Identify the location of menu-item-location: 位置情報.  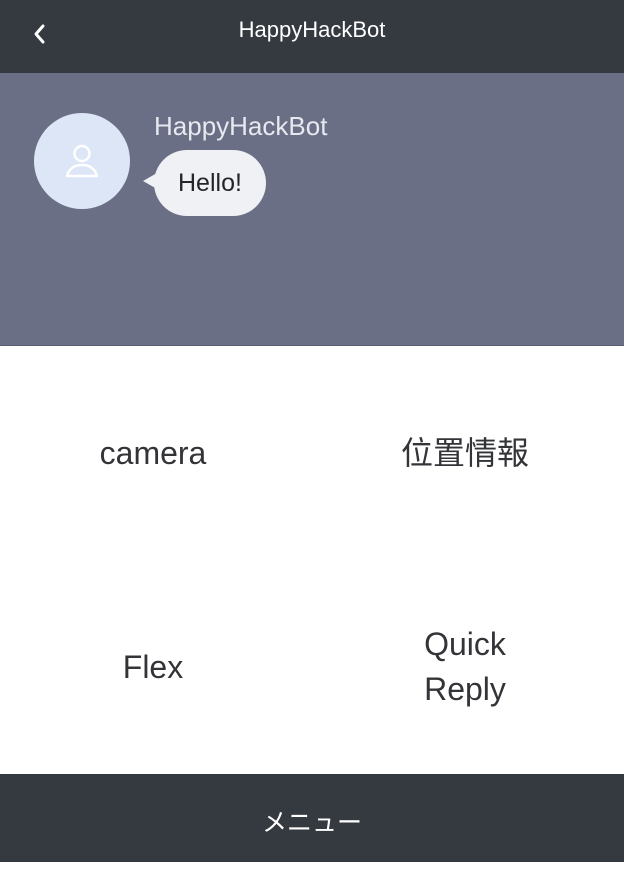
(465, 453).